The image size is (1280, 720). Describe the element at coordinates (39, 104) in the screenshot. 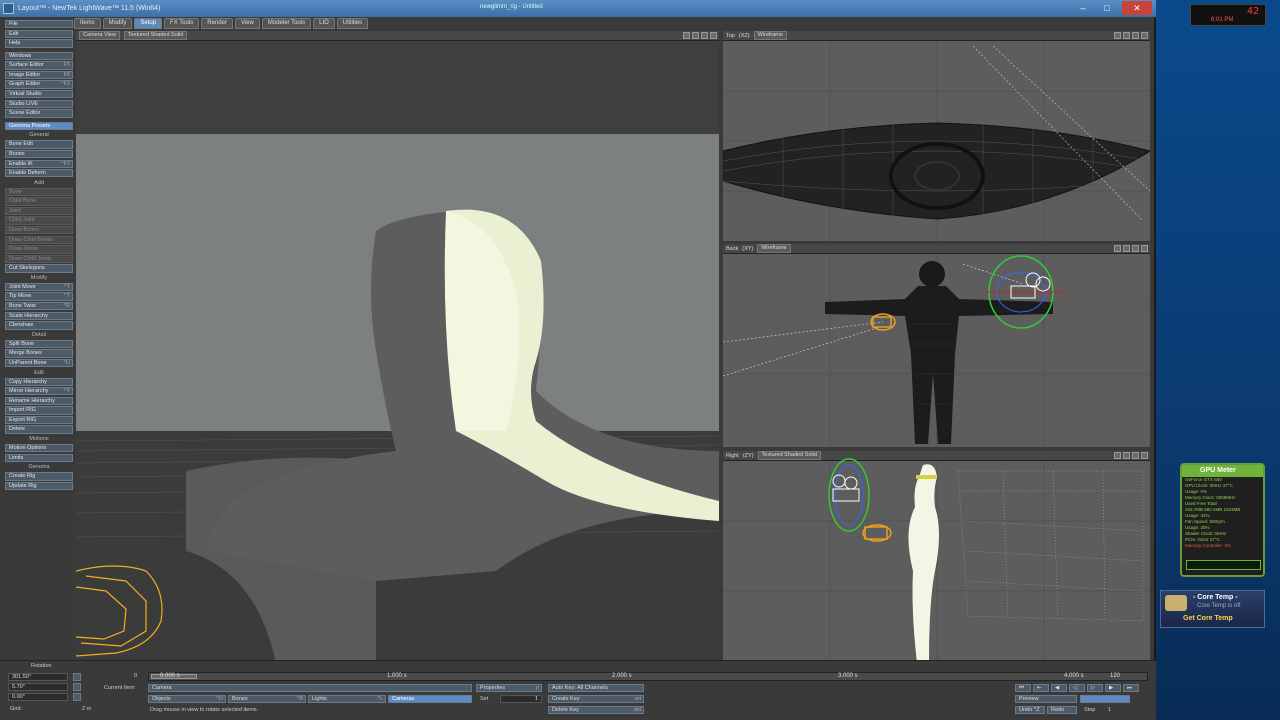

I see `studio-live-button: Studio LIVE` at that location.